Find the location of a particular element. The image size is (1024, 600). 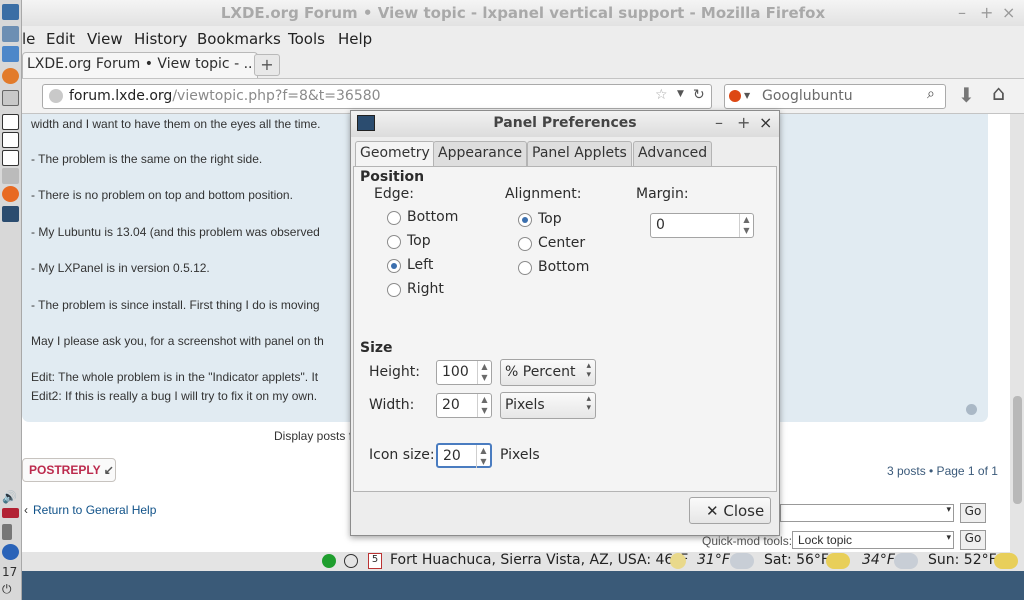

return-arrow-icon: ‹ is located at coordinates (26, 510).